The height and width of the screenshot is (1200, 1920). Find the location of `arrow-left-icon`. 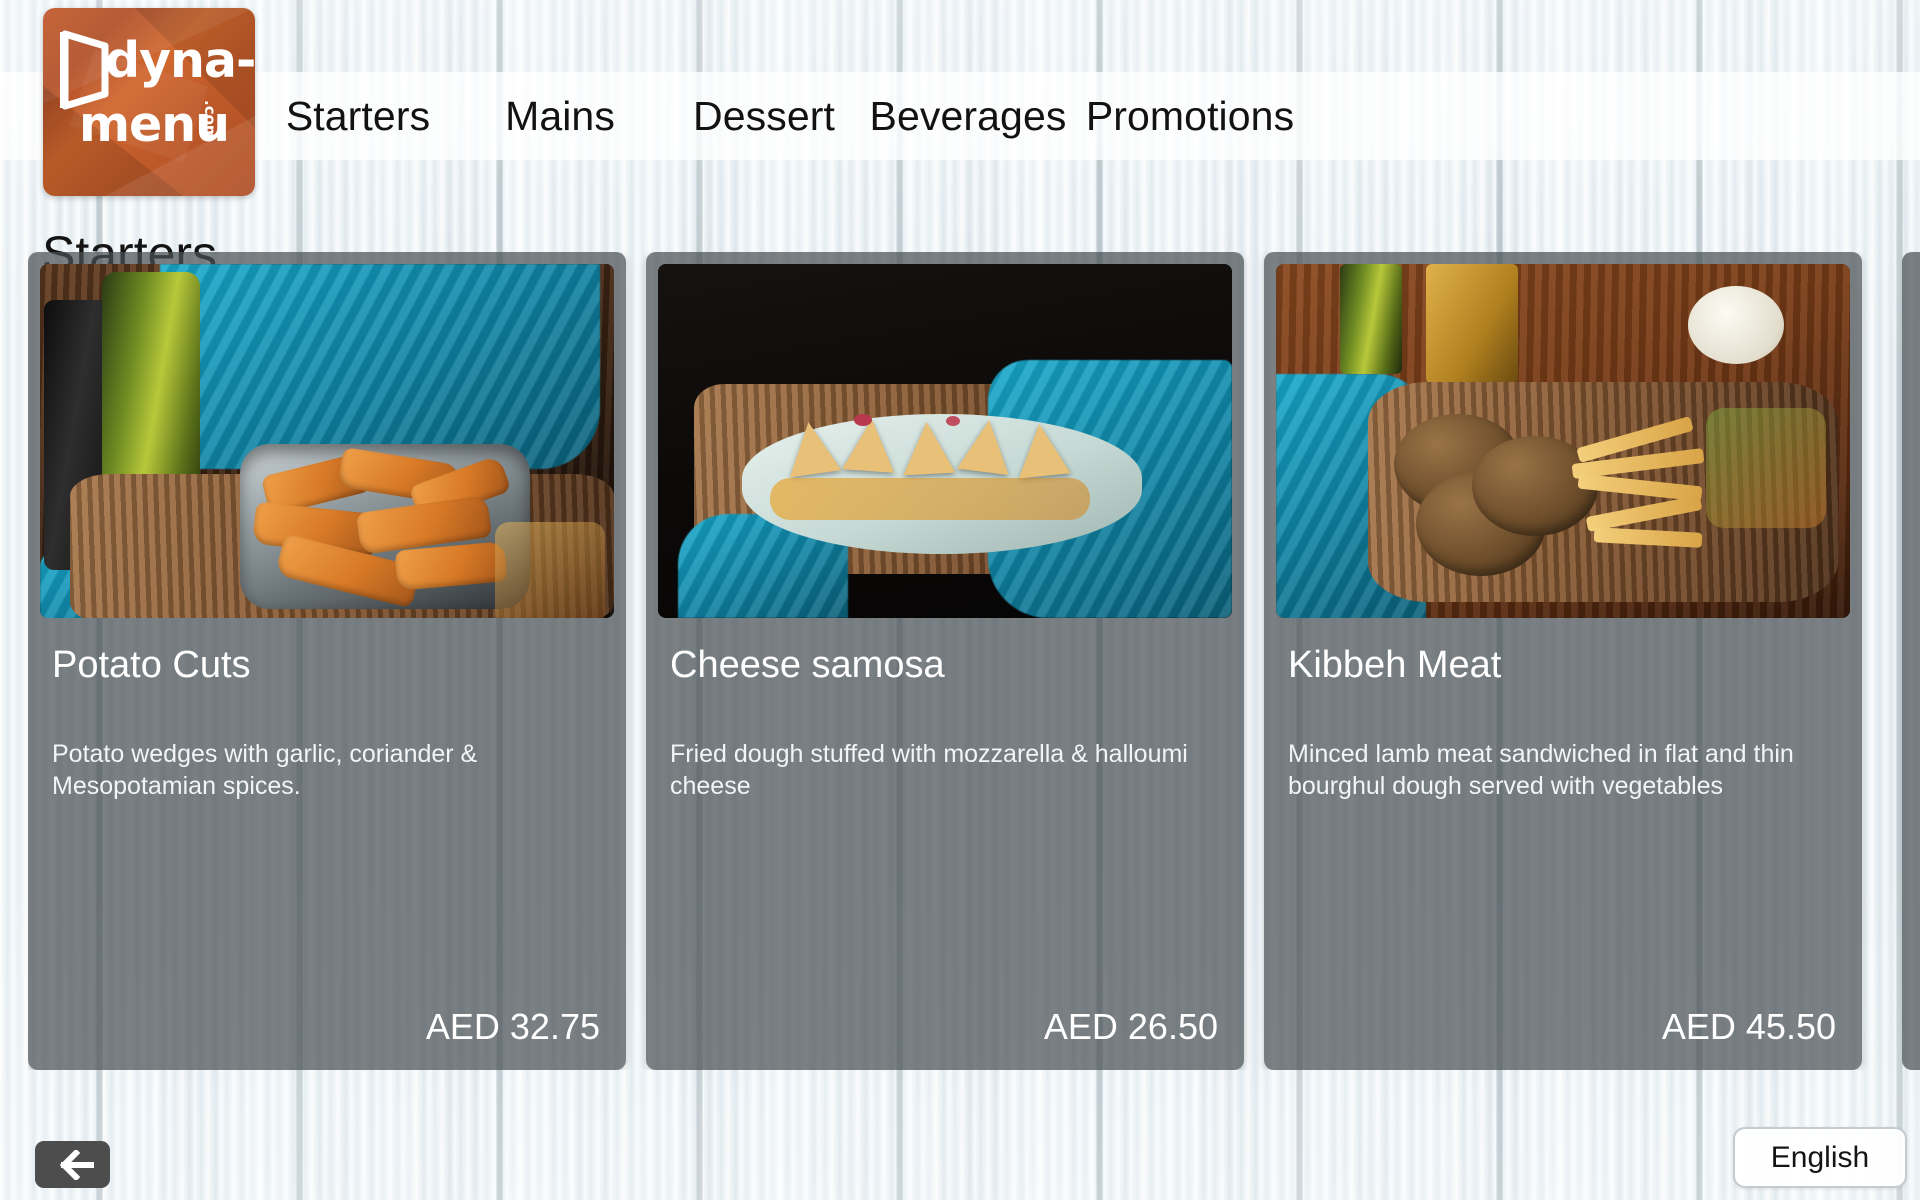

arrow-left-icon is located at coordinates (76, 1164).